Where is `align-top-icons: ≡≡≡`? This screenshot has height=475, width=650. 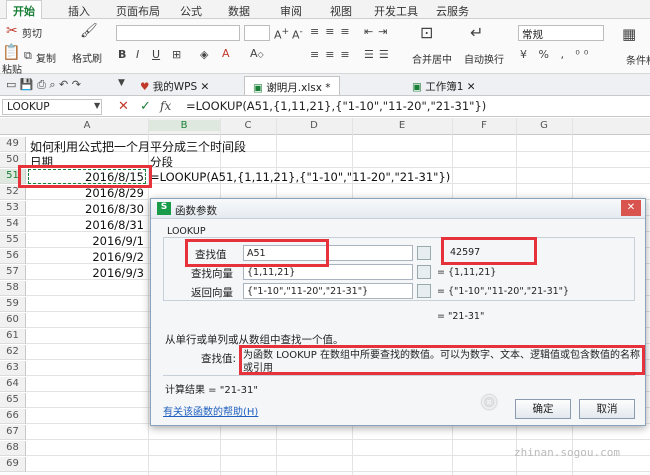
align-top-icons: ≡≡≡ is located at coordinates (333, 31).